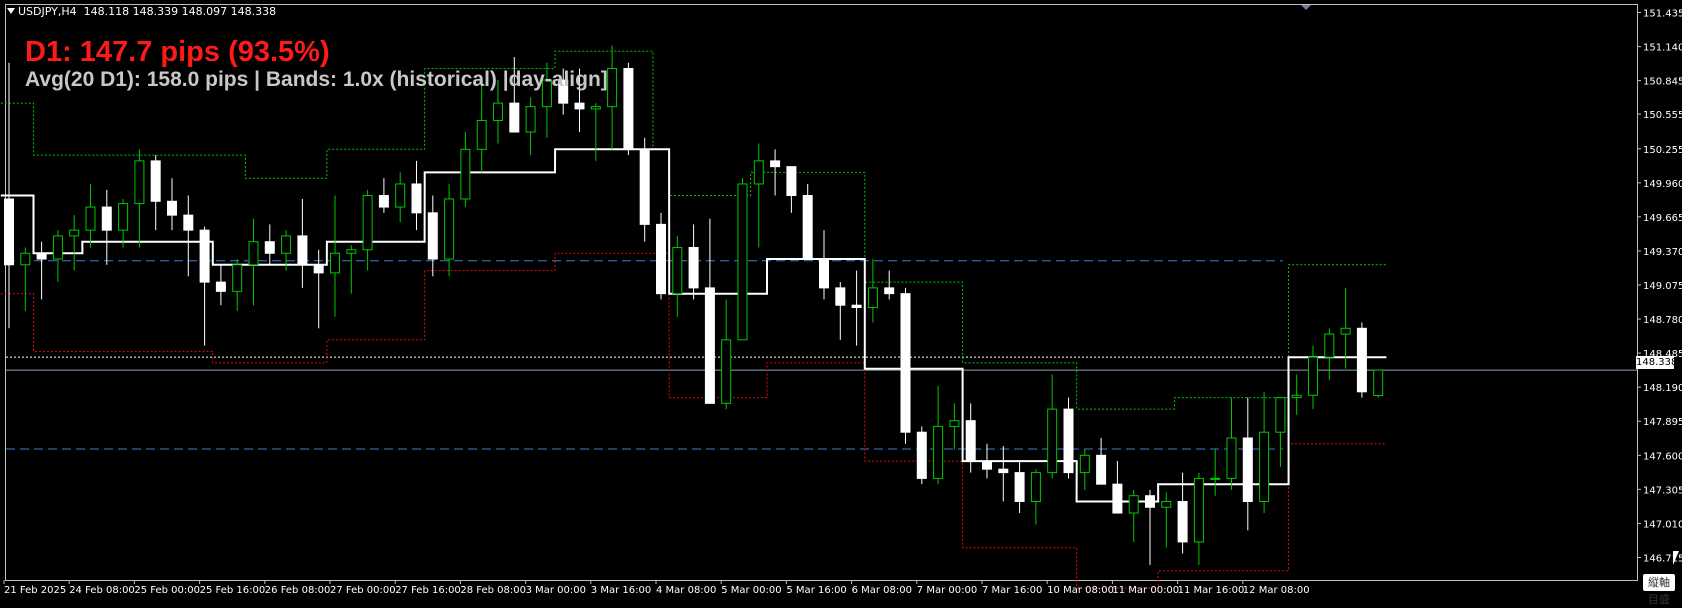 The height and width of the screenshot is (608, 1682). I want to click on time-tick-label: 25 Feb 00:00, so click(167, 590).